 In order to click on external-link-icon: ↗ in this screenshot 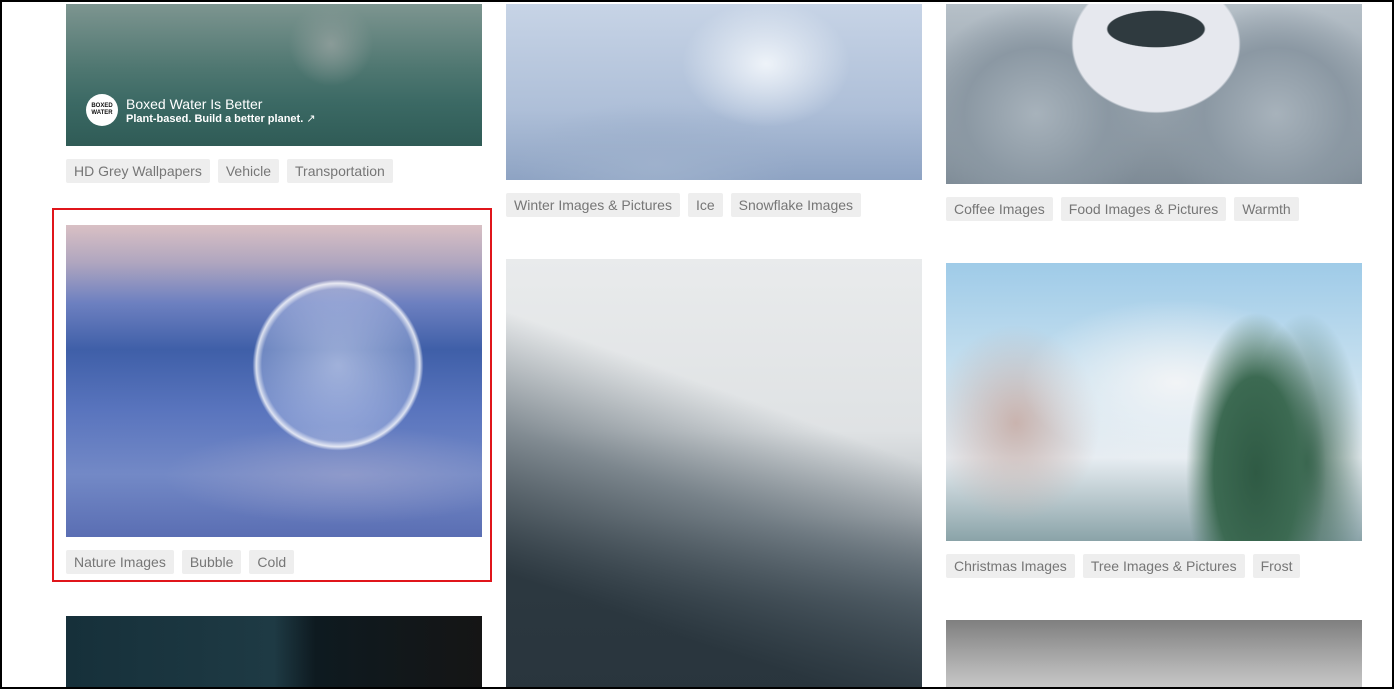, I will do `click(311, 118)`.